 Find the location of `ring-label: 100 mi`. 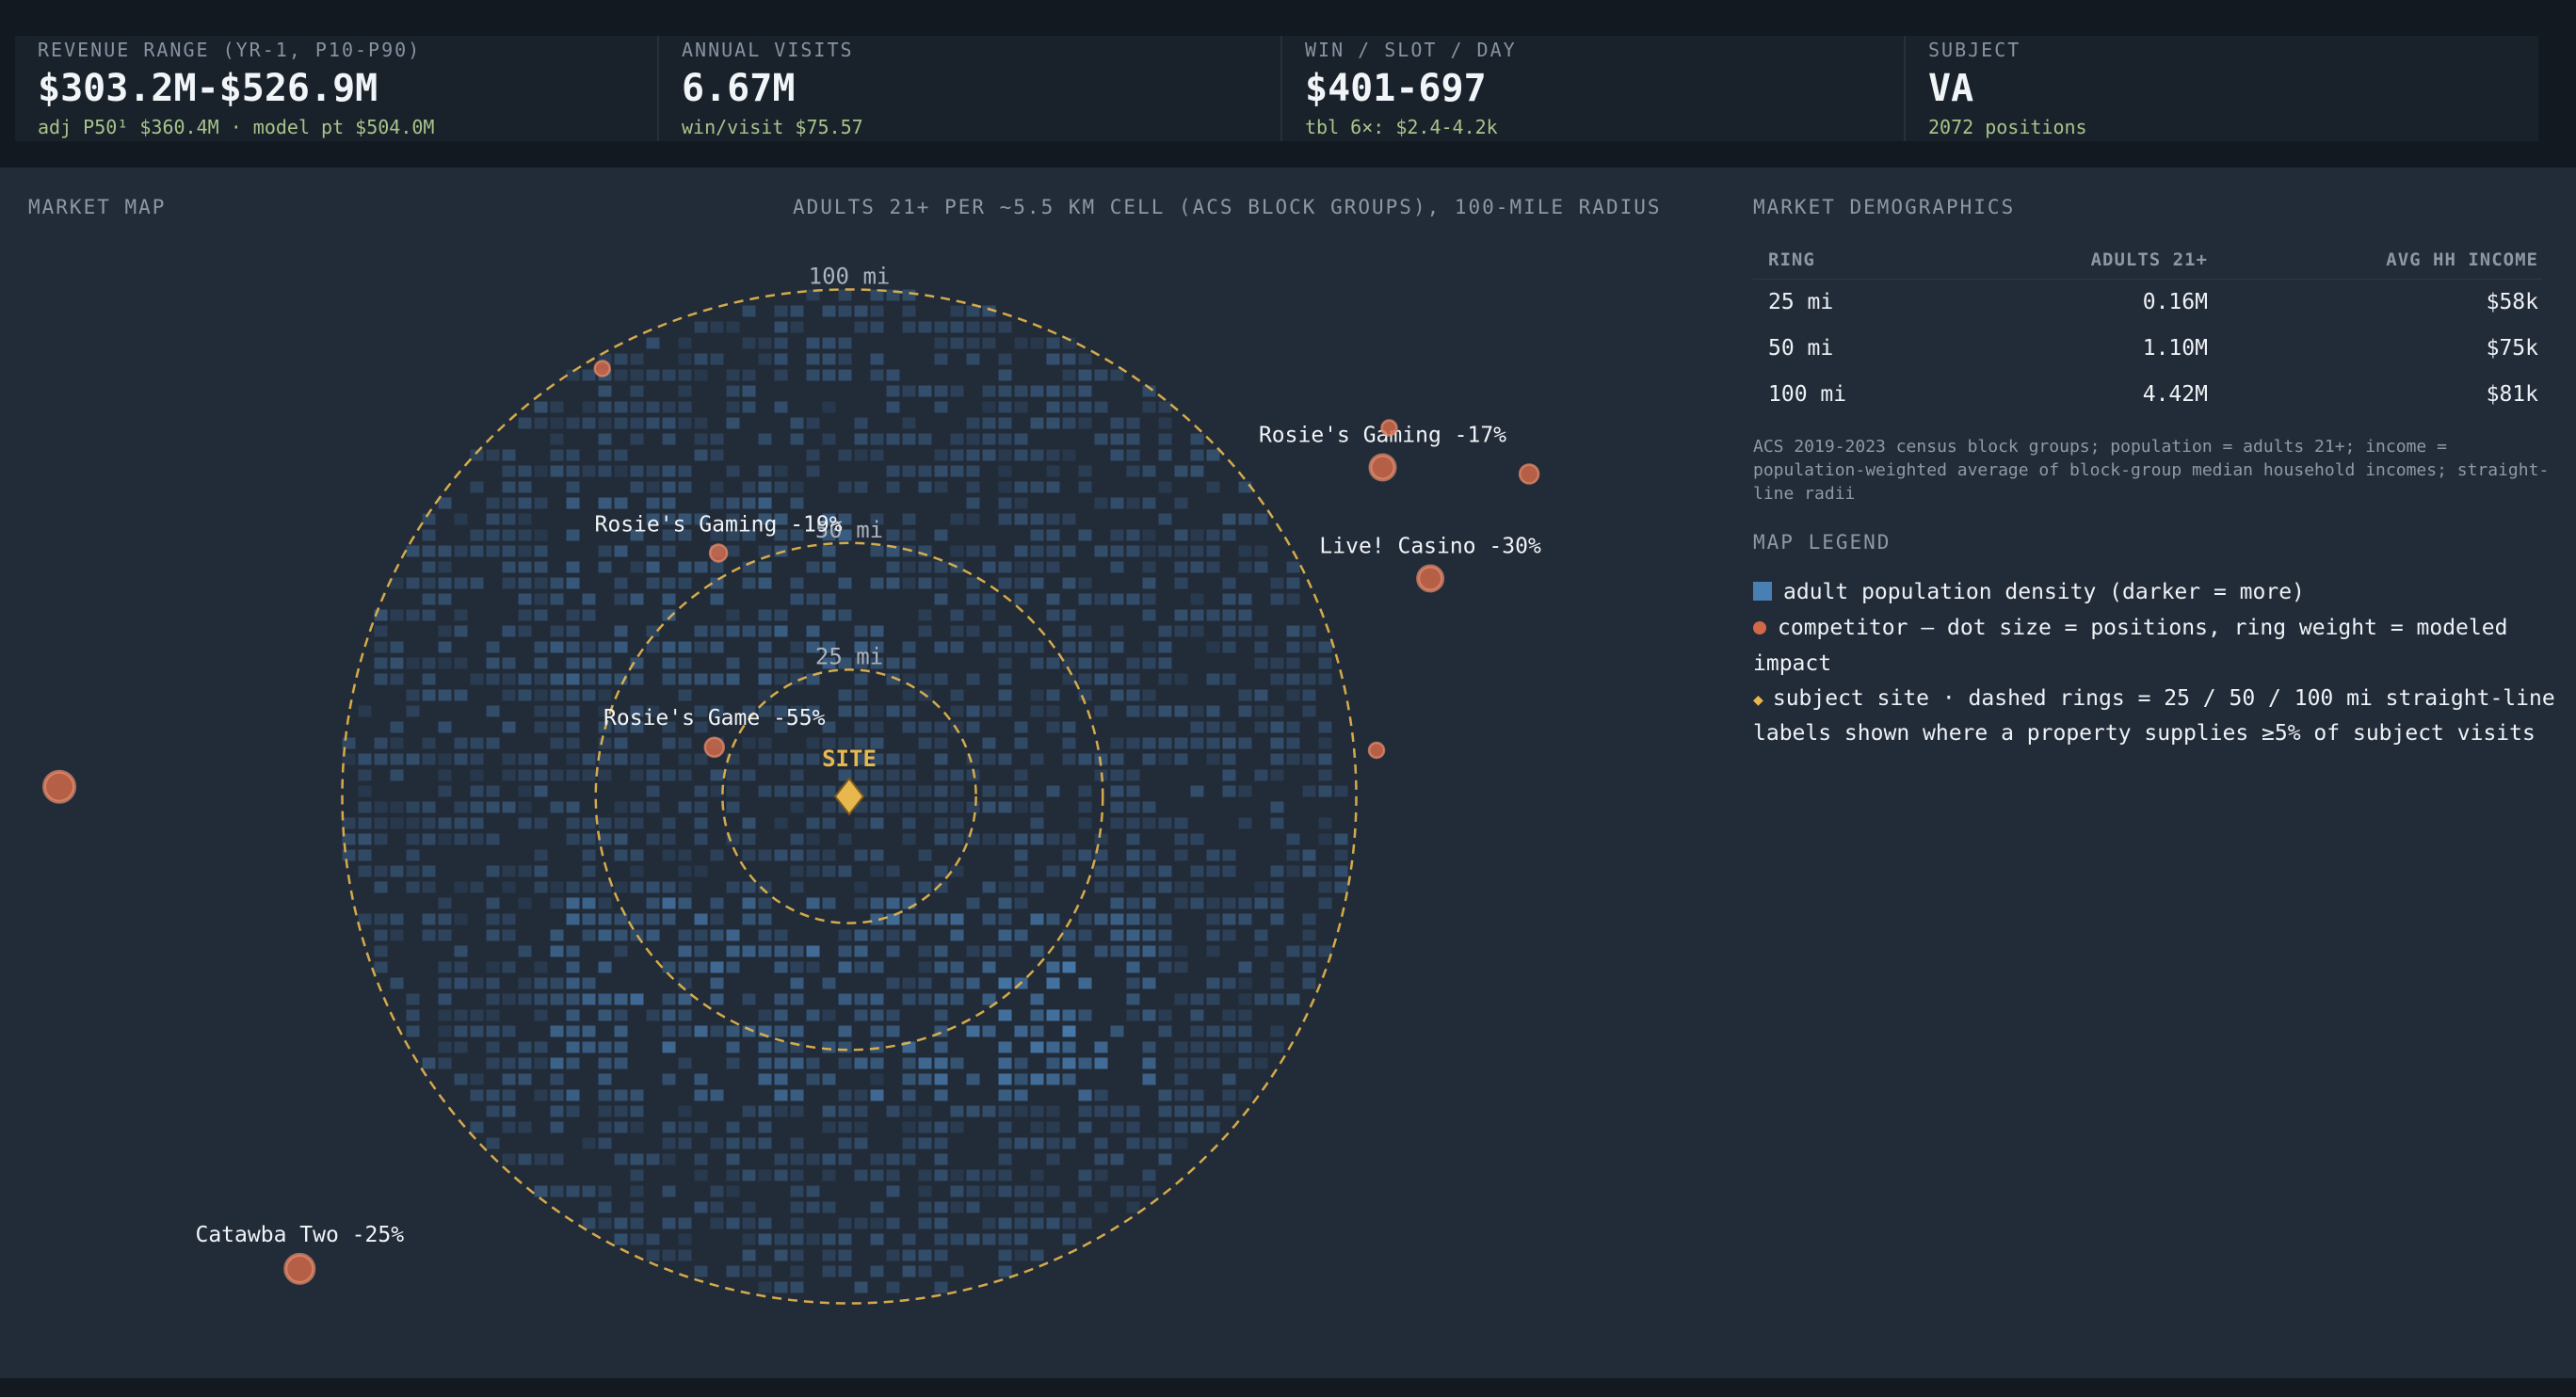

ring-label: 100 mi is located at coordinates (850, 277).